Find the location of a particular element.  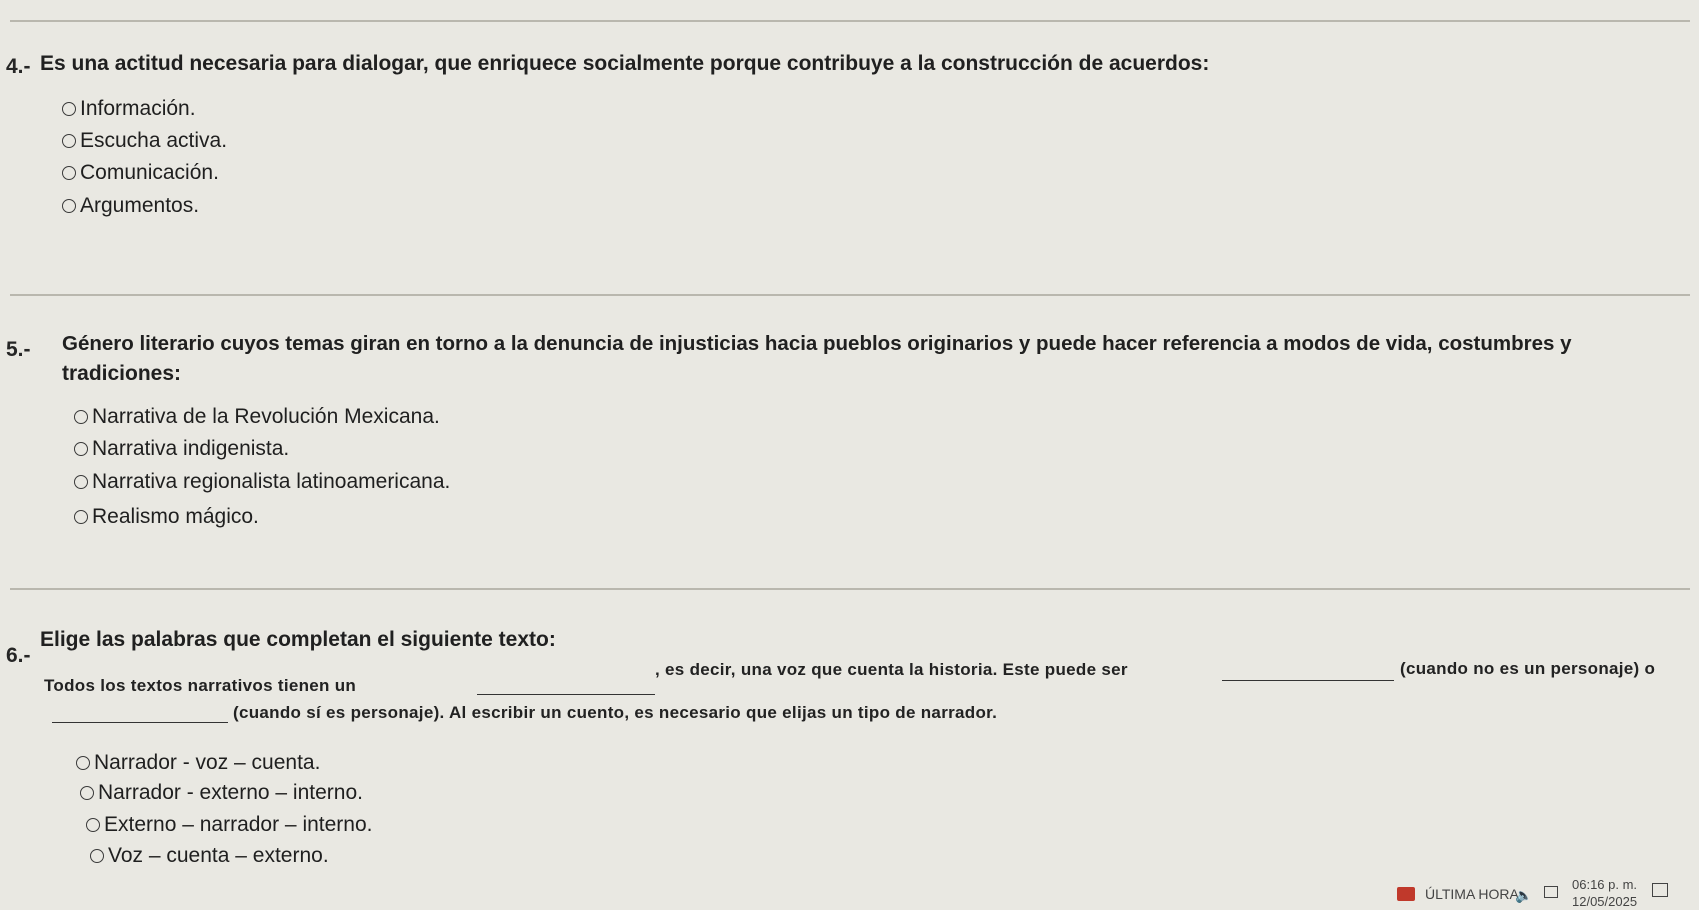

question-number: 5.- is located at coordinates (18, 349).